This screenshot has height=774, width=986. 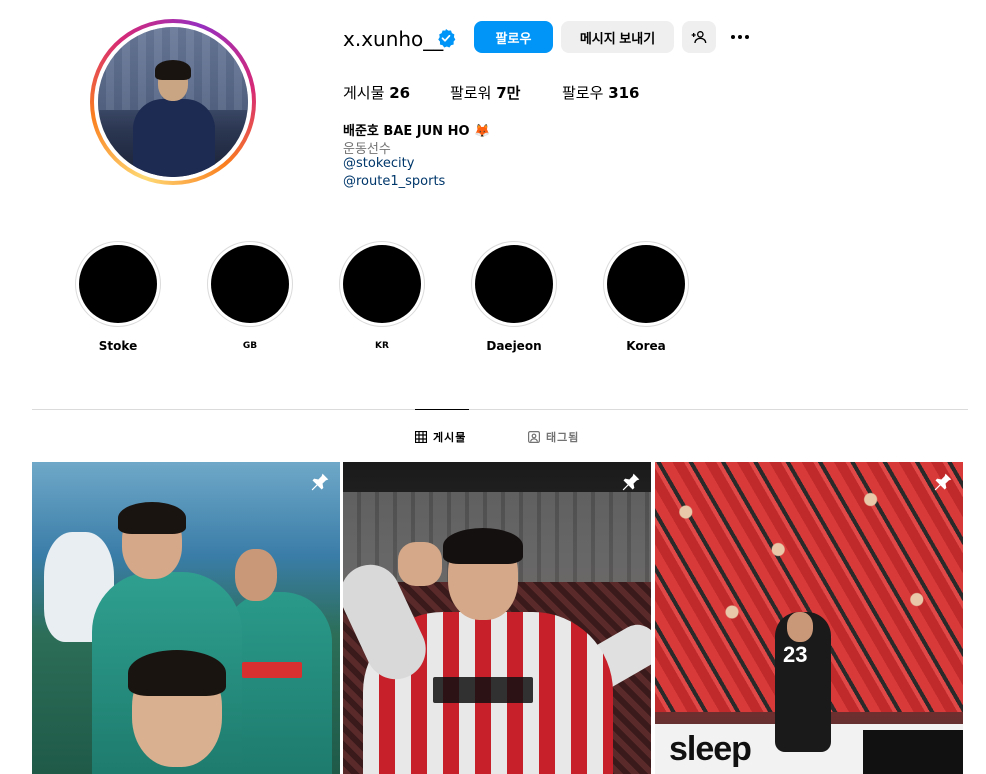 I want to click on stat-posts: 게시물 26, so click(x=376, y=92).